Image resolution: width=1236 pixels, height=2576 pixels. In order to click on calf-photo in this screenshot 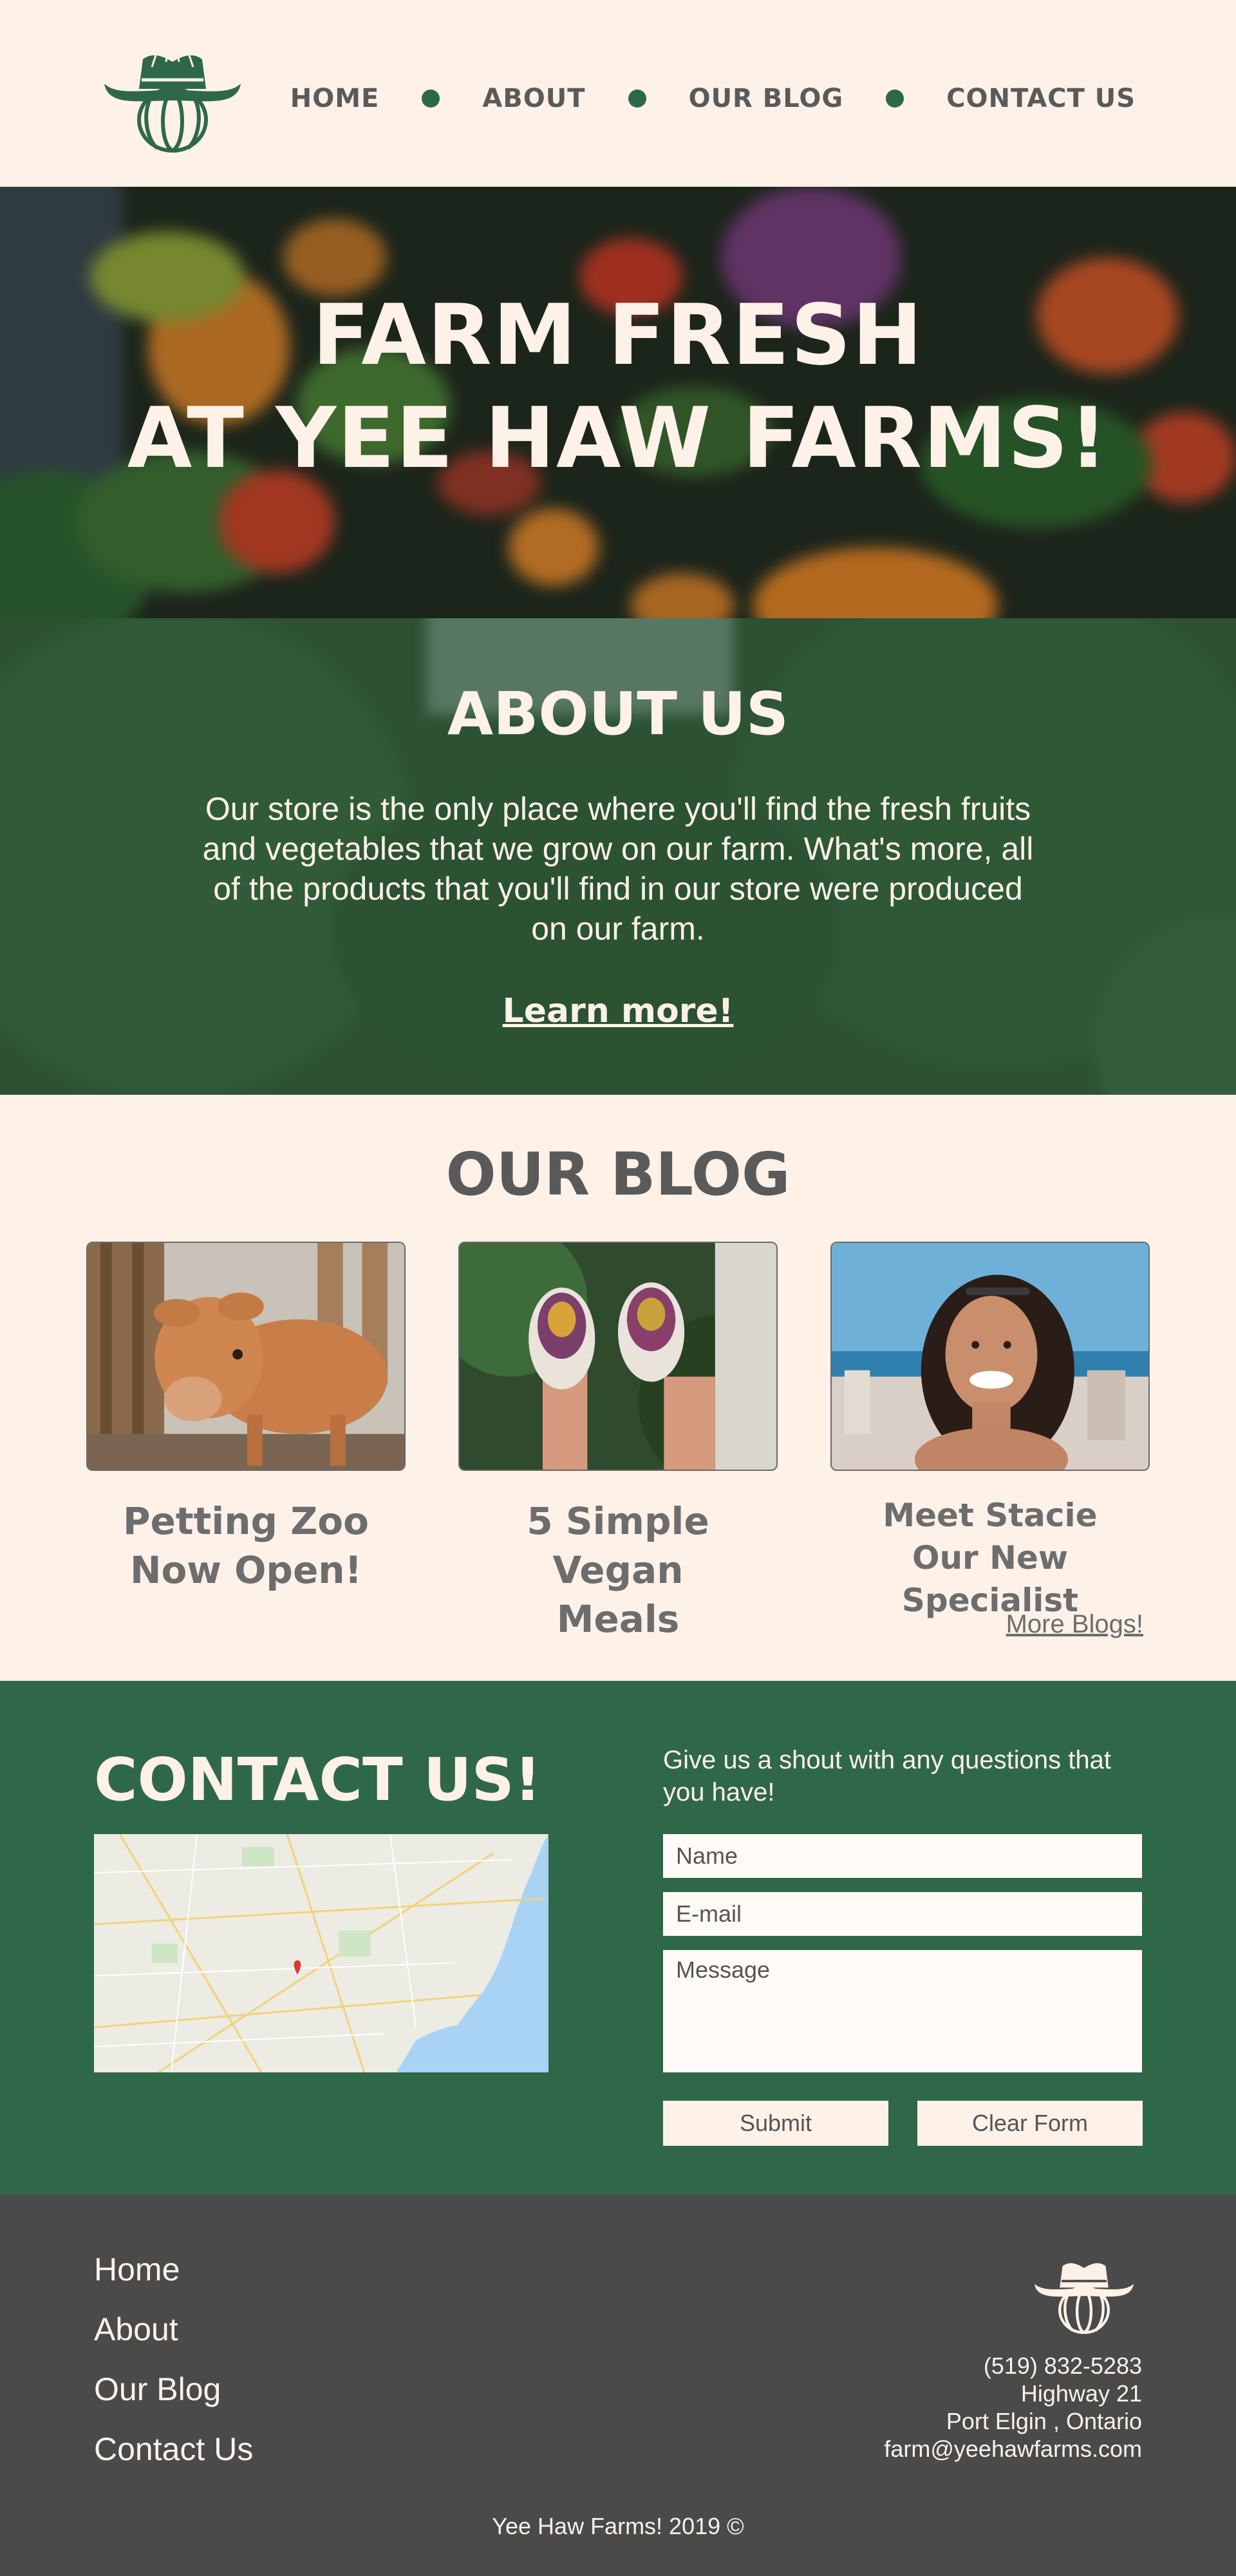, I will do `click(246, 1356)`.